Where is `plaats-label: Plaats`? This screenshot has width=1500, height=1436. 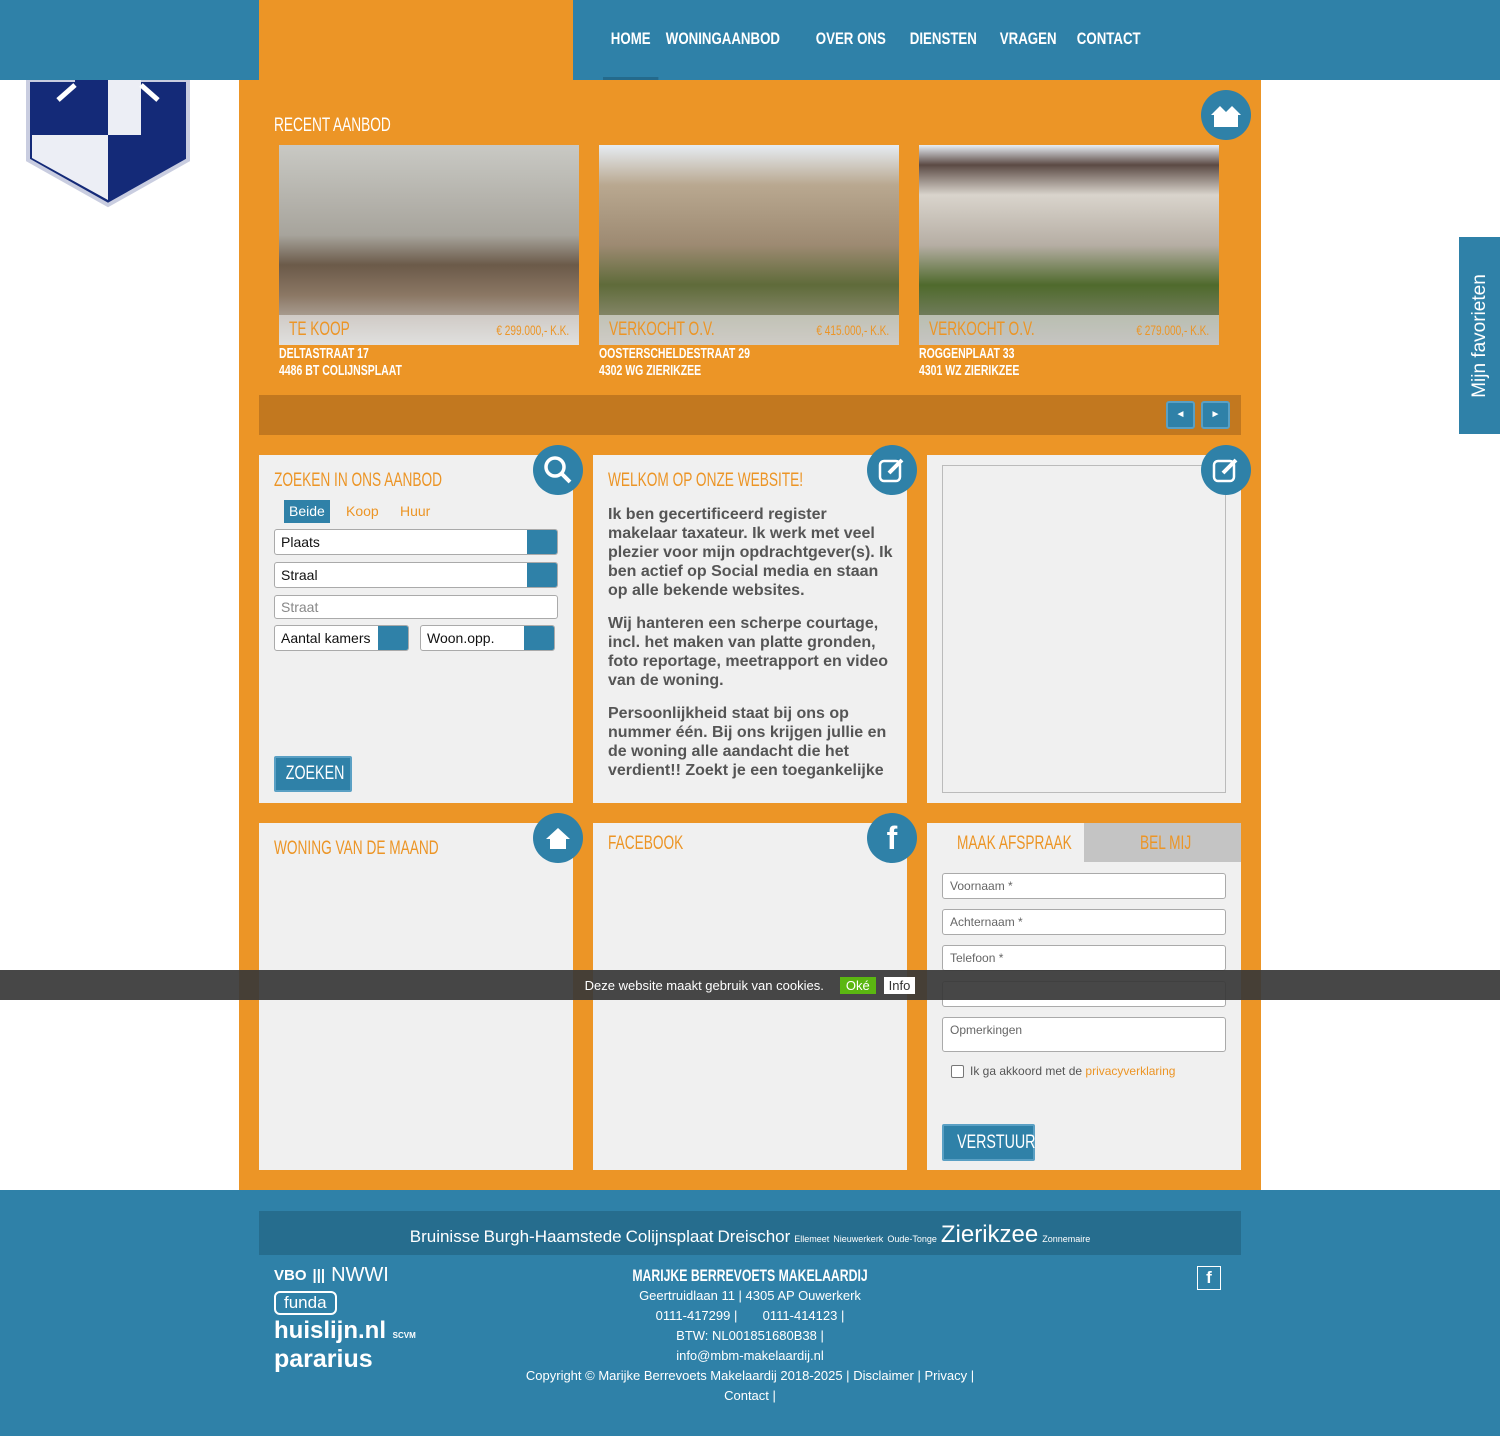
plaats-label: Plaats is located at coordinates (300, 542).